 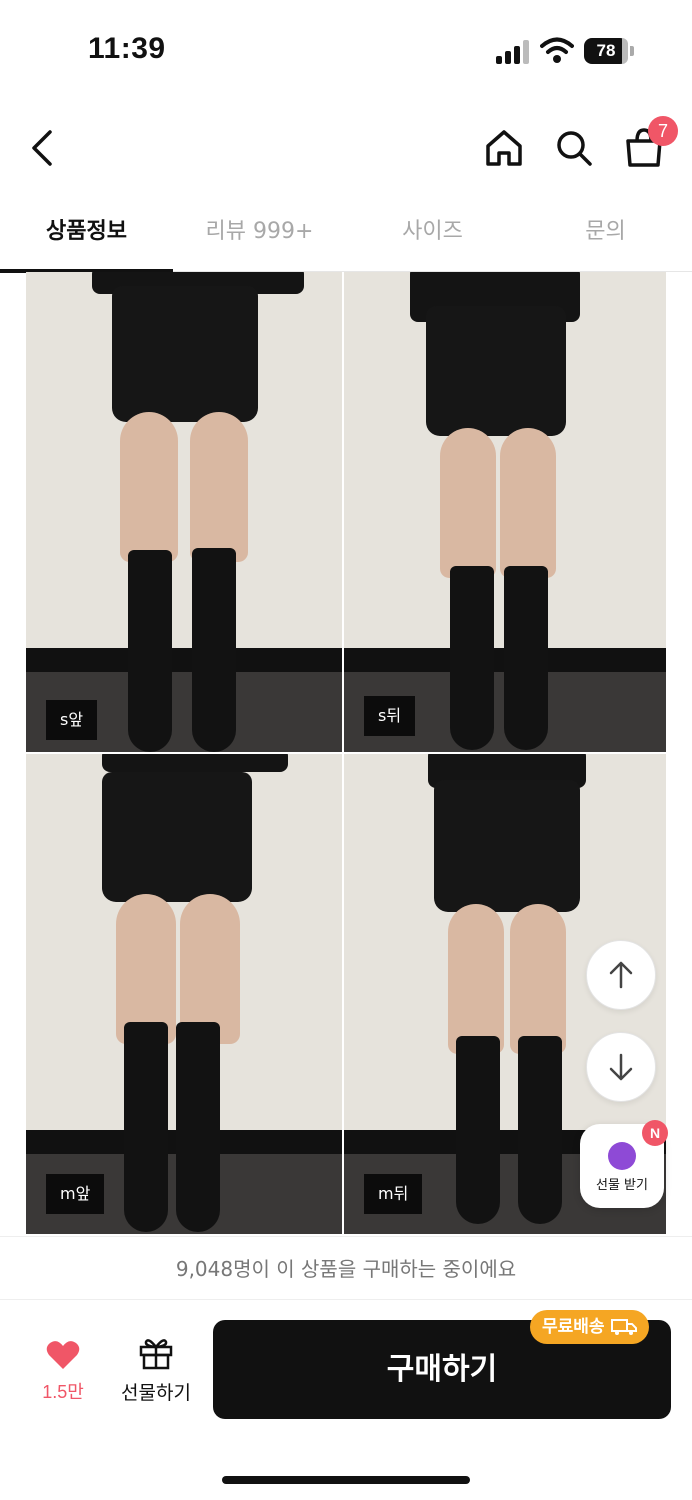 What do you see at coordinates (63, 1392) in the screenshot?
I see `like-count: 1.5만` at bounding box center [63, 1392].